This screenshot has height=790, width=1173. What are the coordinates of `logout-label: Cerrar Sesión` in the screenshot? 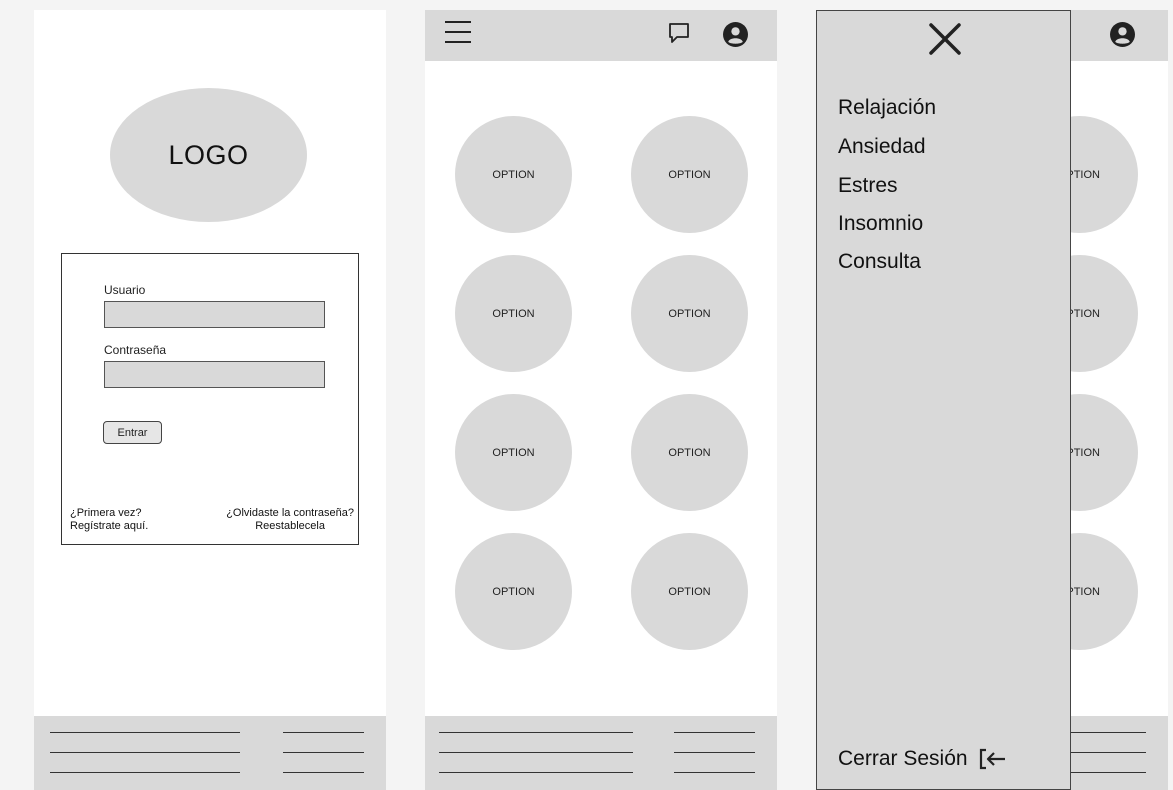 It's located at (903, 758).